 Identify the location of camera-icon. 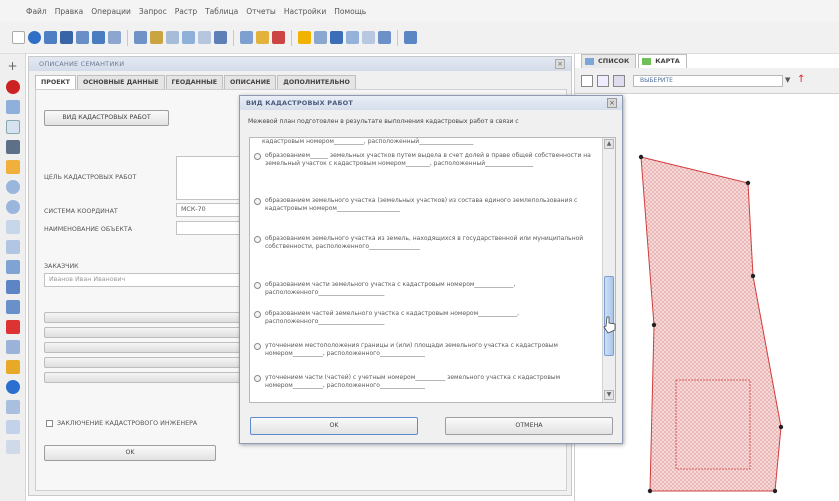
(12, 147).